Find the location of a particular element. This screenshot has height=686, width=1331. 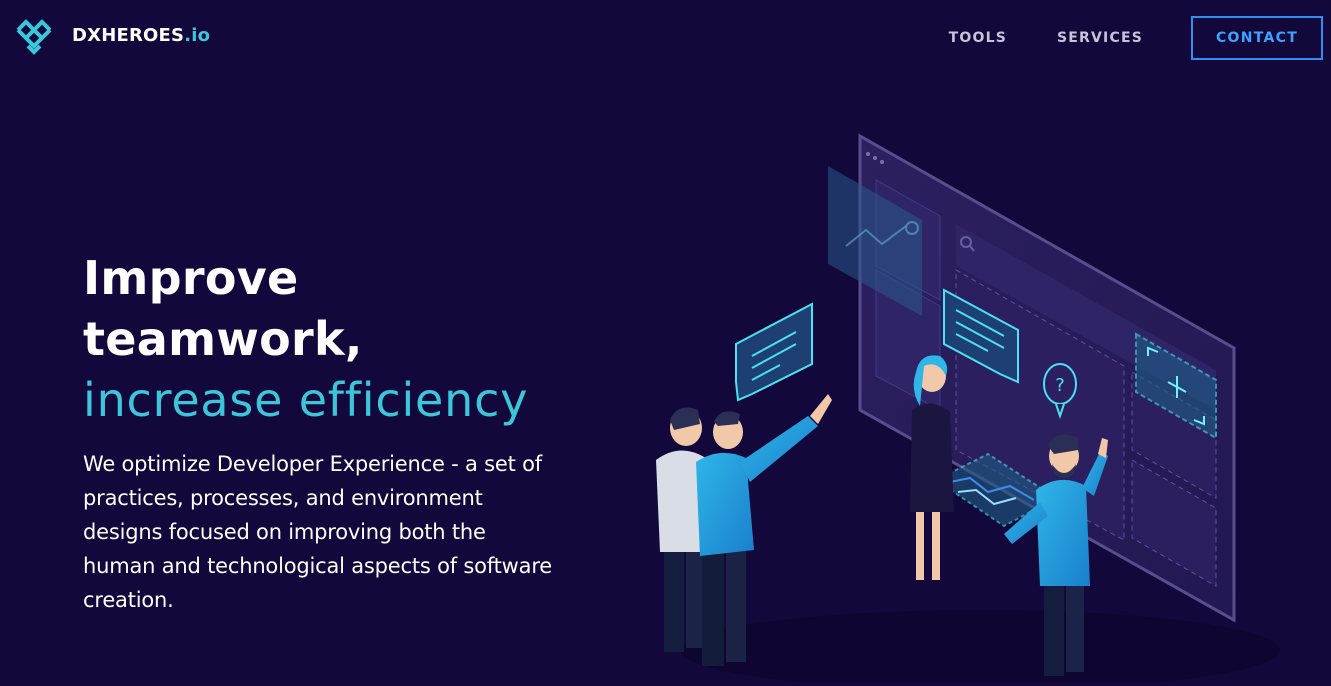

contact-button: CONTACT is located at coordinates (1257, 38).